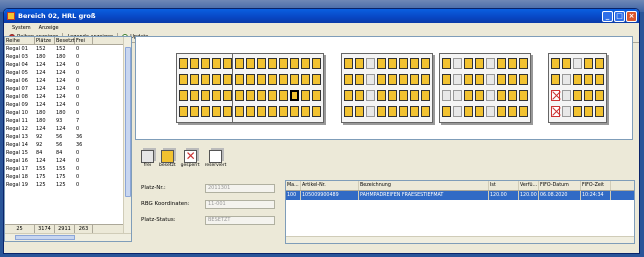 Image resolution: width=644 pixels, height=257 pixels. What do you see at coordinates (49, 28) in the screenshot?
I see `menu-anzeige: Anzeige` at bounding box center [49, 28].